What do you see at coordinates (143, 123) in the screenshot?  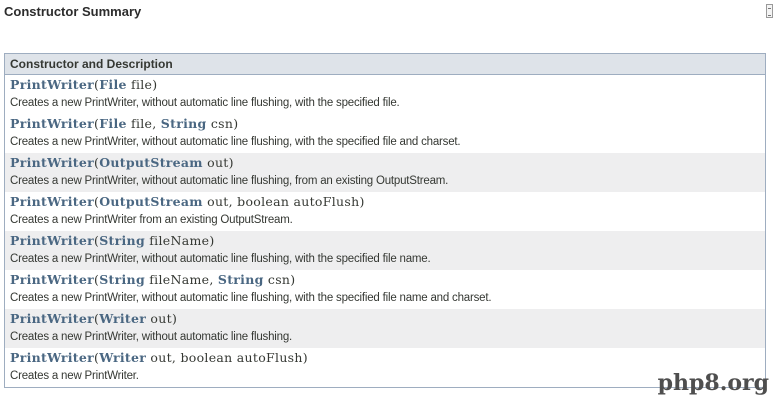 I see `param-text: file,` at bounding box center [143, 123].